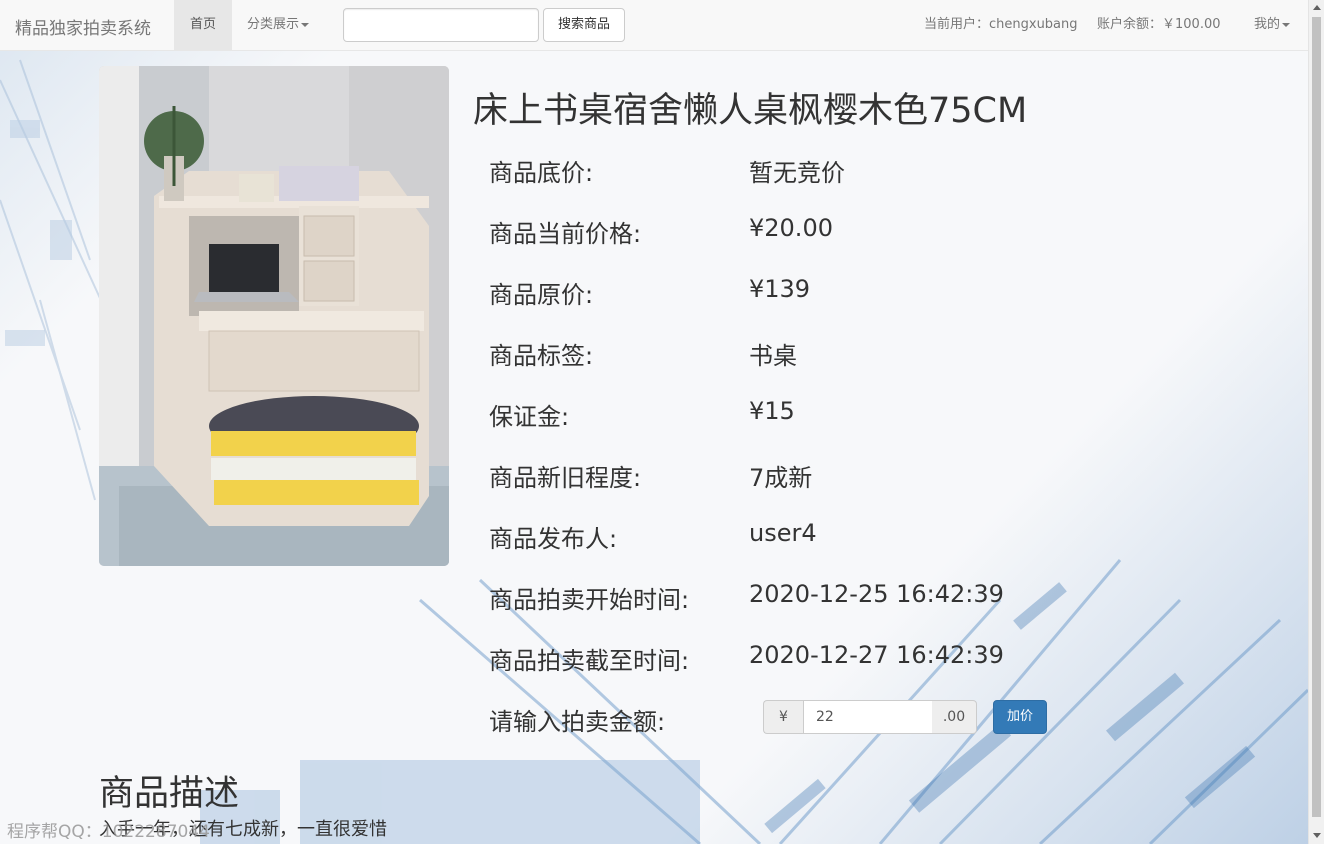 The width and height of the screenshot is (1324, 844). I want to click on scroll-thumb, so click(1316, 417).